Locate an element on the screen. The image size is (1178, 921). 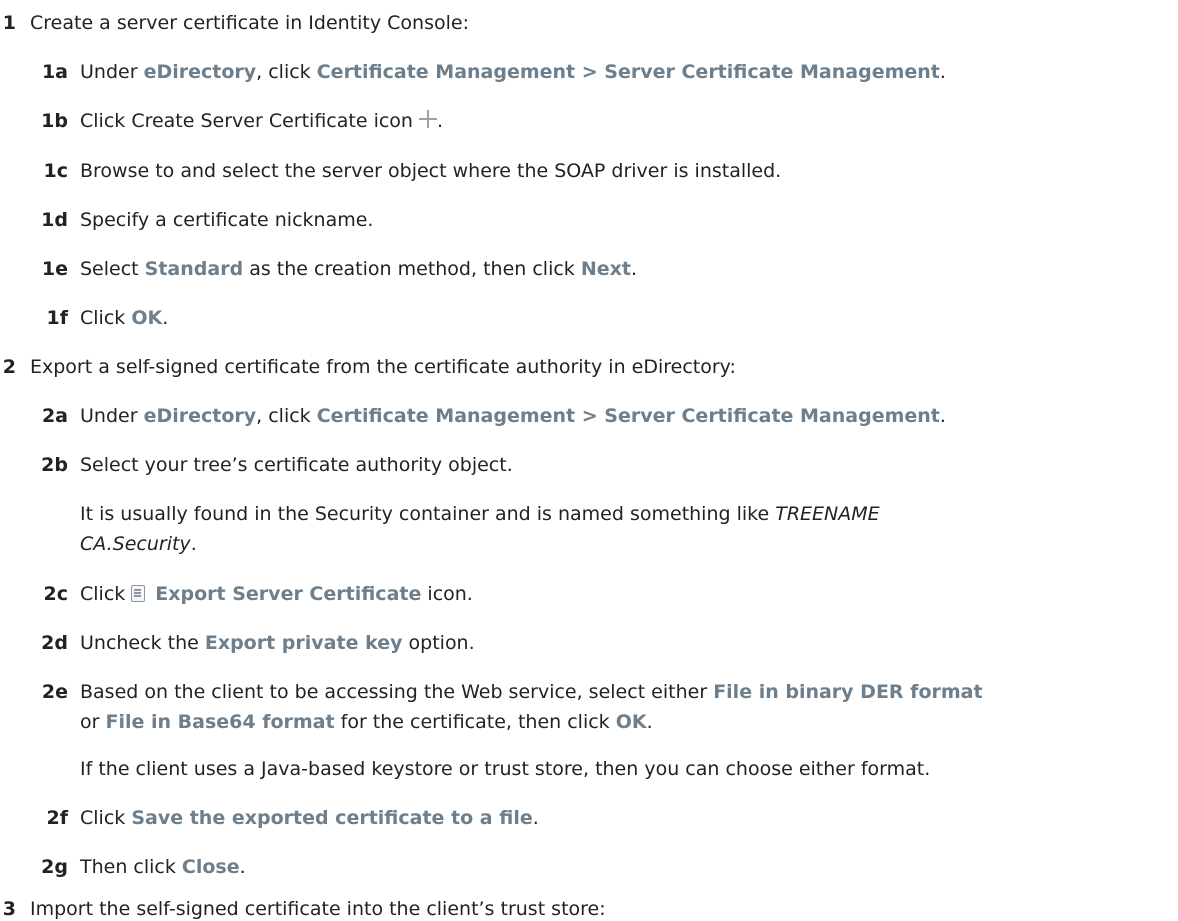
substep-number: 1e is located at coordinates (54, 269).